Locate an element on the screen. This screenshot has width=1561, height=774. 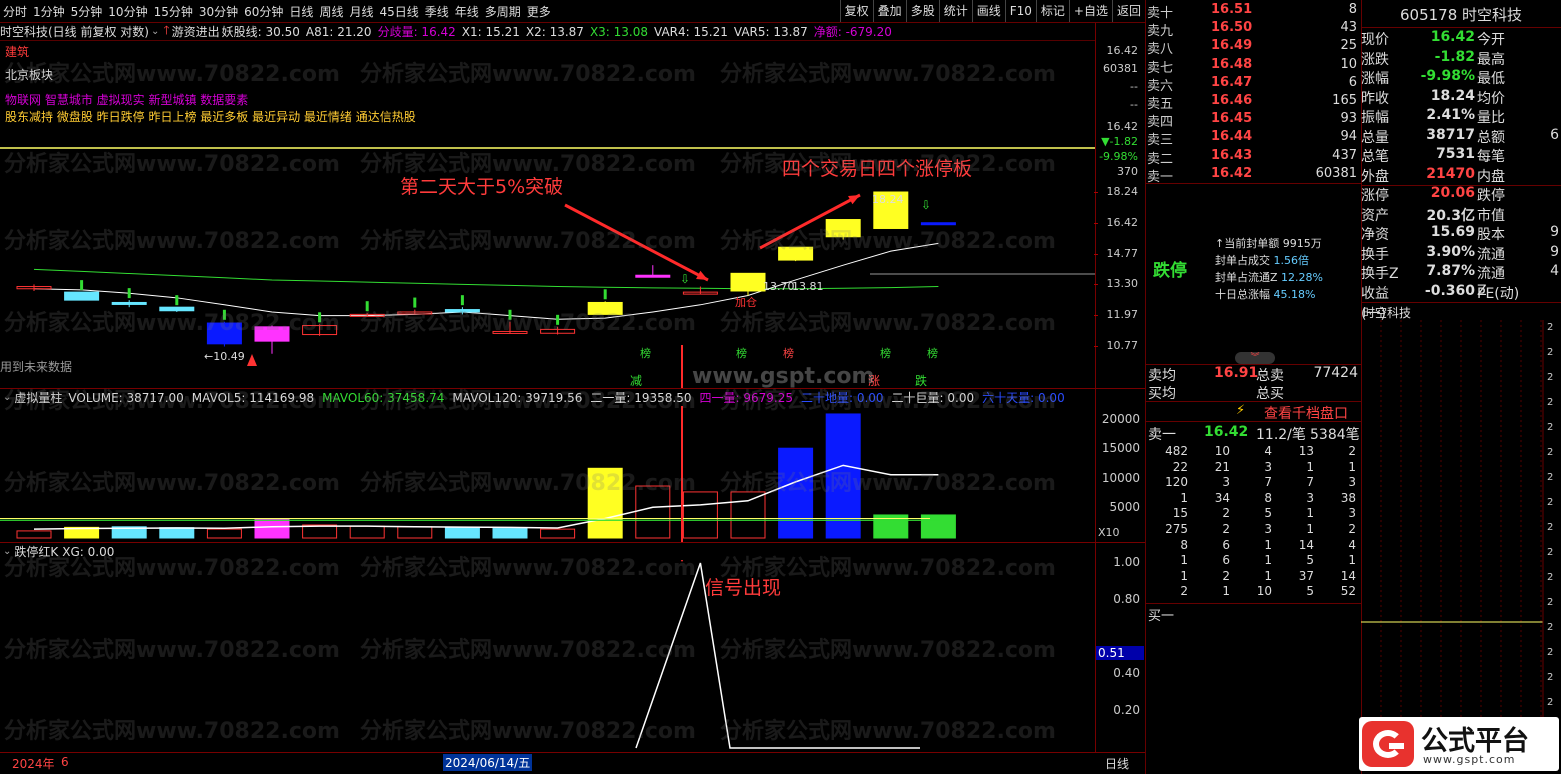
fundamental-value-2: 9 is located at coordinates (1554, 232).